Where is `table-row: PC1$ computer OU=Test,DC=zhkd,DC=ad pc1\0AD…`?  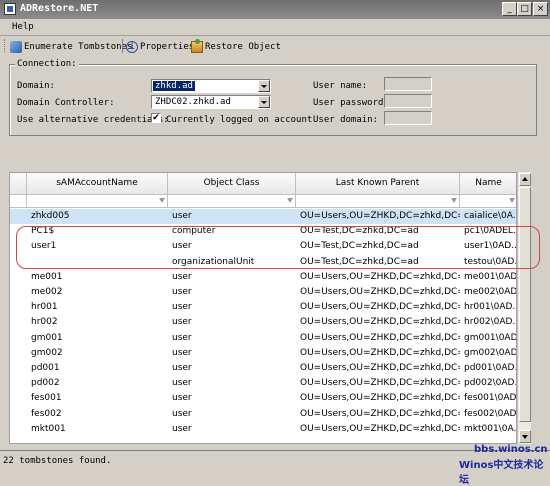
table-row: PC1$ computer OU=Test,DC=zhkd,DC=ad pc1\0AD… is located at coordinates (263, 231).